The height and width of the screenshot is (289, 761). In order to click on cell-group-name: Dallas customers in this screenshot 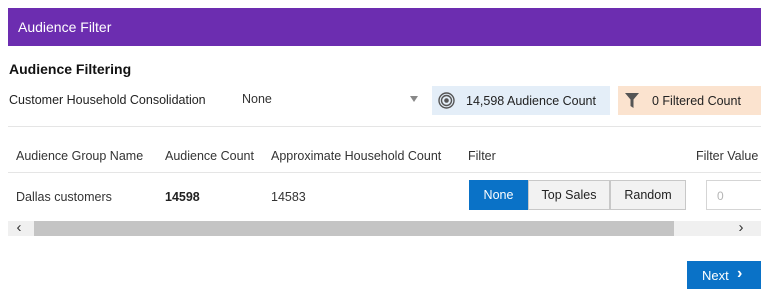, I will do `click(64, 197)`.